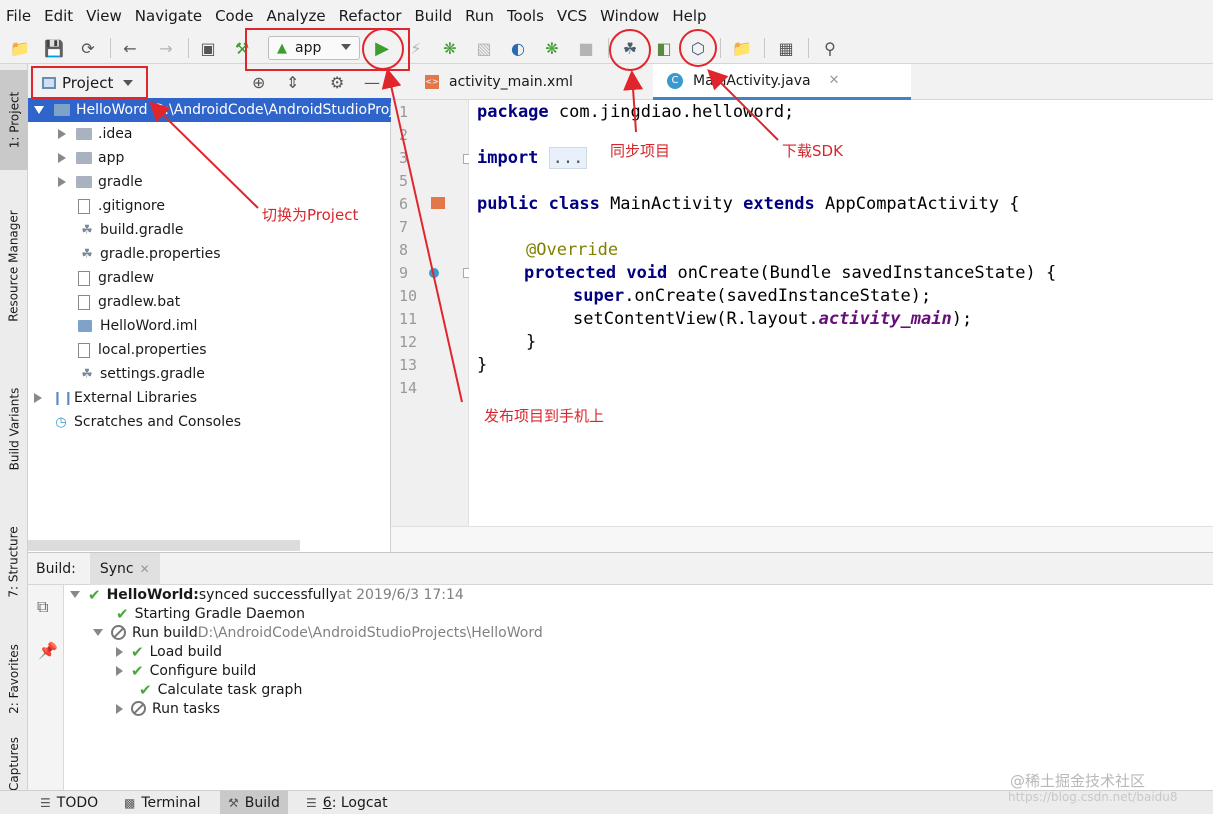 Image resolution: width=1213 pixels, height=814 pixels. I want to click on tree-item-gradle: gradle, so click(100, 182).